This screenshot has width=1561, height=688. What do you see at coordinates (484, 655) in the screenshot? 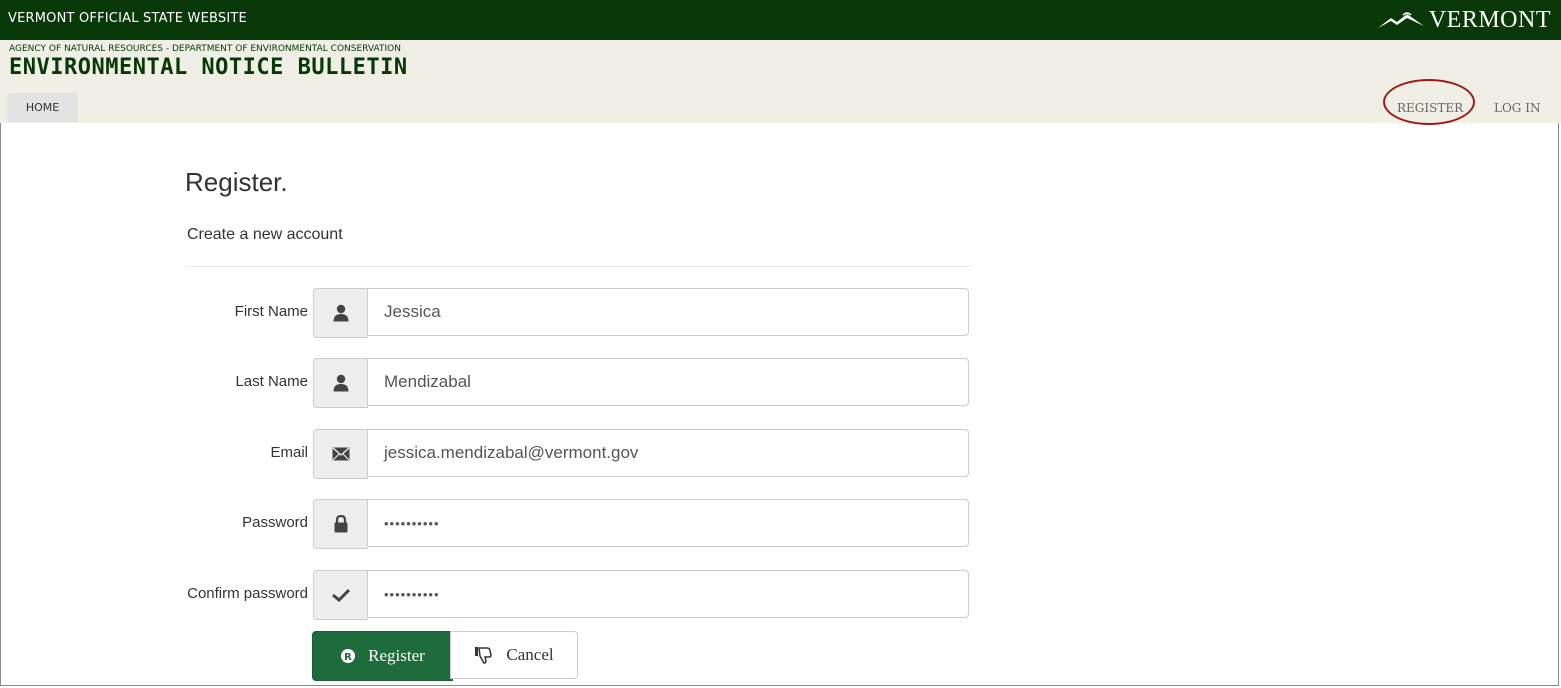
I see `thumbs-down-icon` at bounding box center [484, 655].